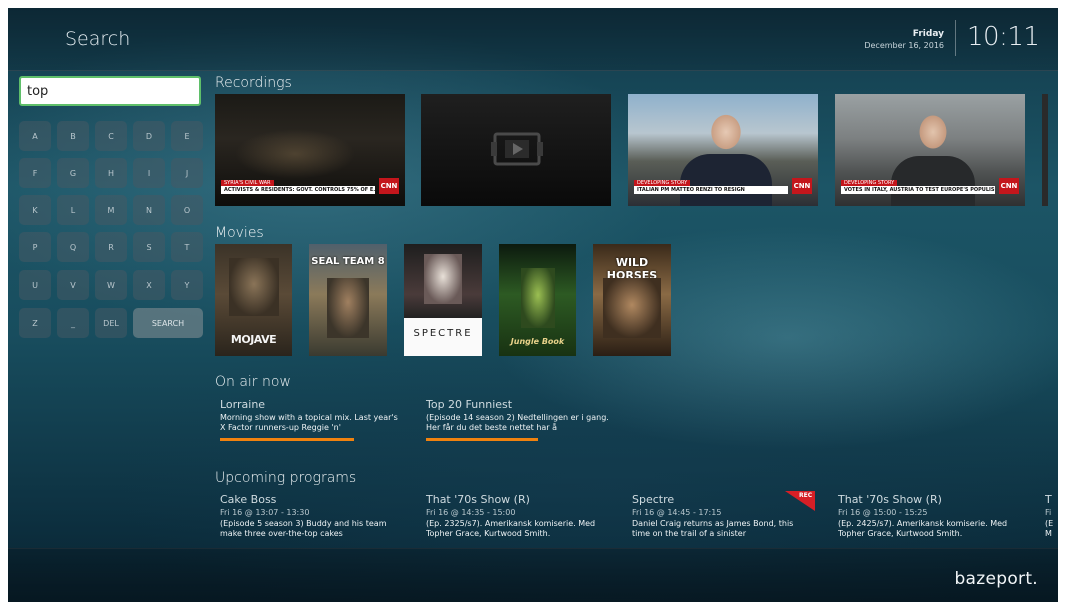 The width and height of the screenshot is (1067, 603). I want to click on key-w: W, so click(111, 285).